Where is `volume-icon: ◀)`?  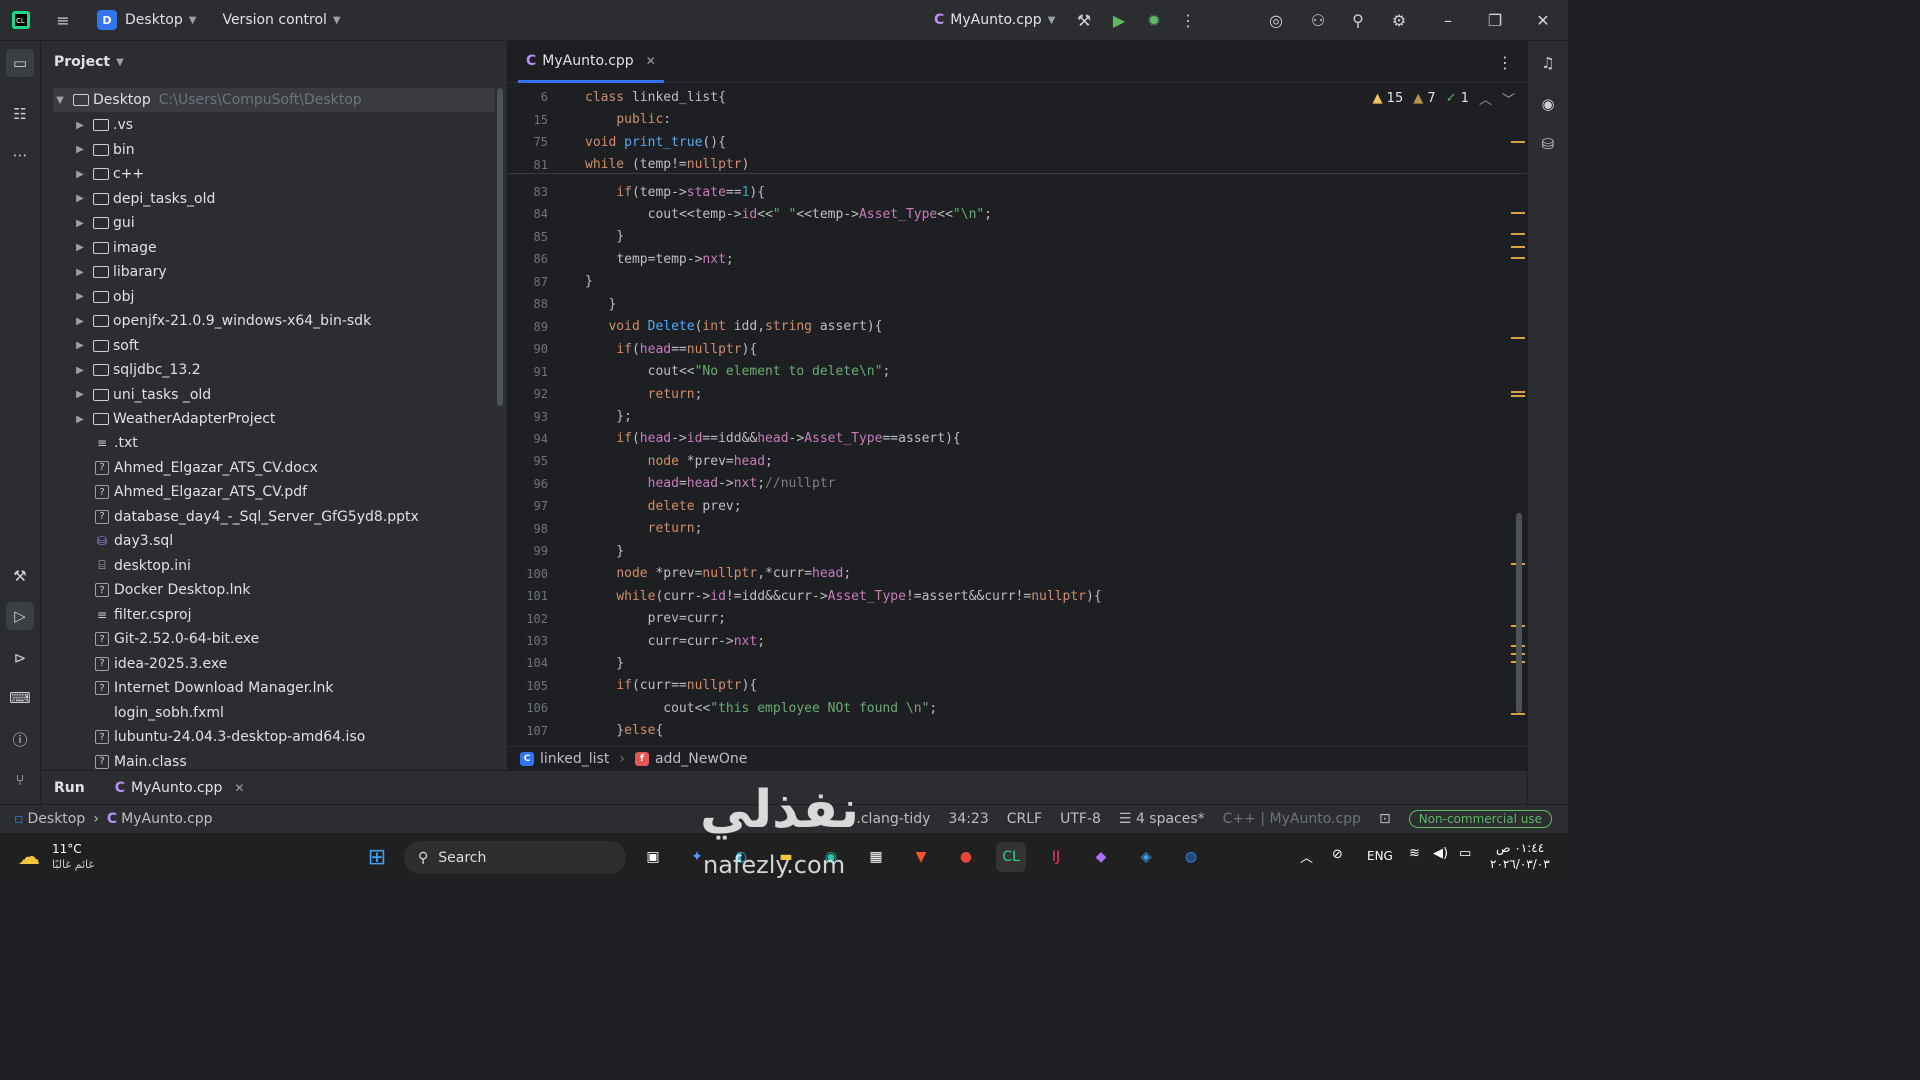
volume-icon: ◀) is located at coordinates (1440, 853).